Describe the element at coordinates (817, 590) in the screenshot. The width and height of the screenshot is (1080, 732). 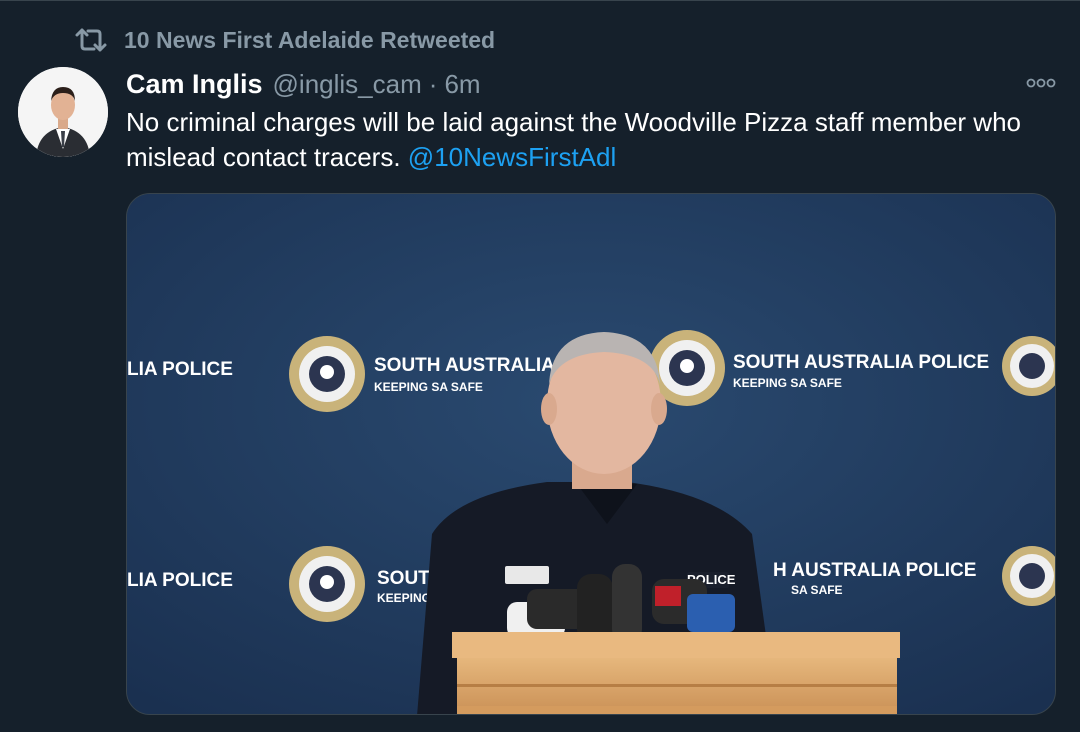
I see `backdrop-tagline-lower-right: SA SAFE` at that location.